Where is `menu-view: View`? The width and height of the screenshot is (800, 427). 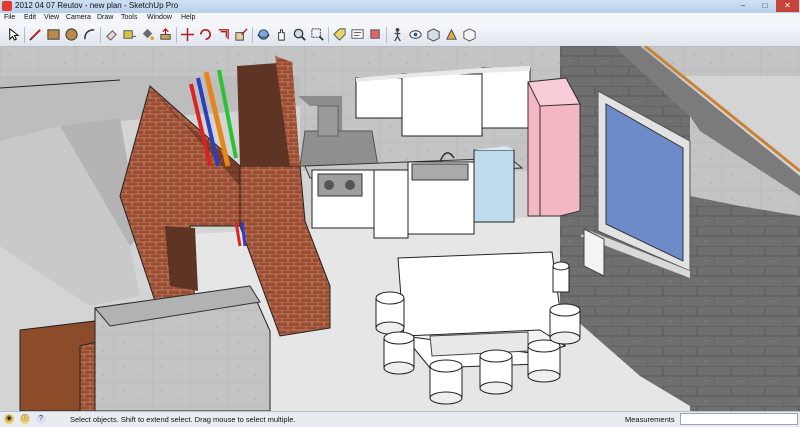
menu-view: View is located at coordinates (51, 17).